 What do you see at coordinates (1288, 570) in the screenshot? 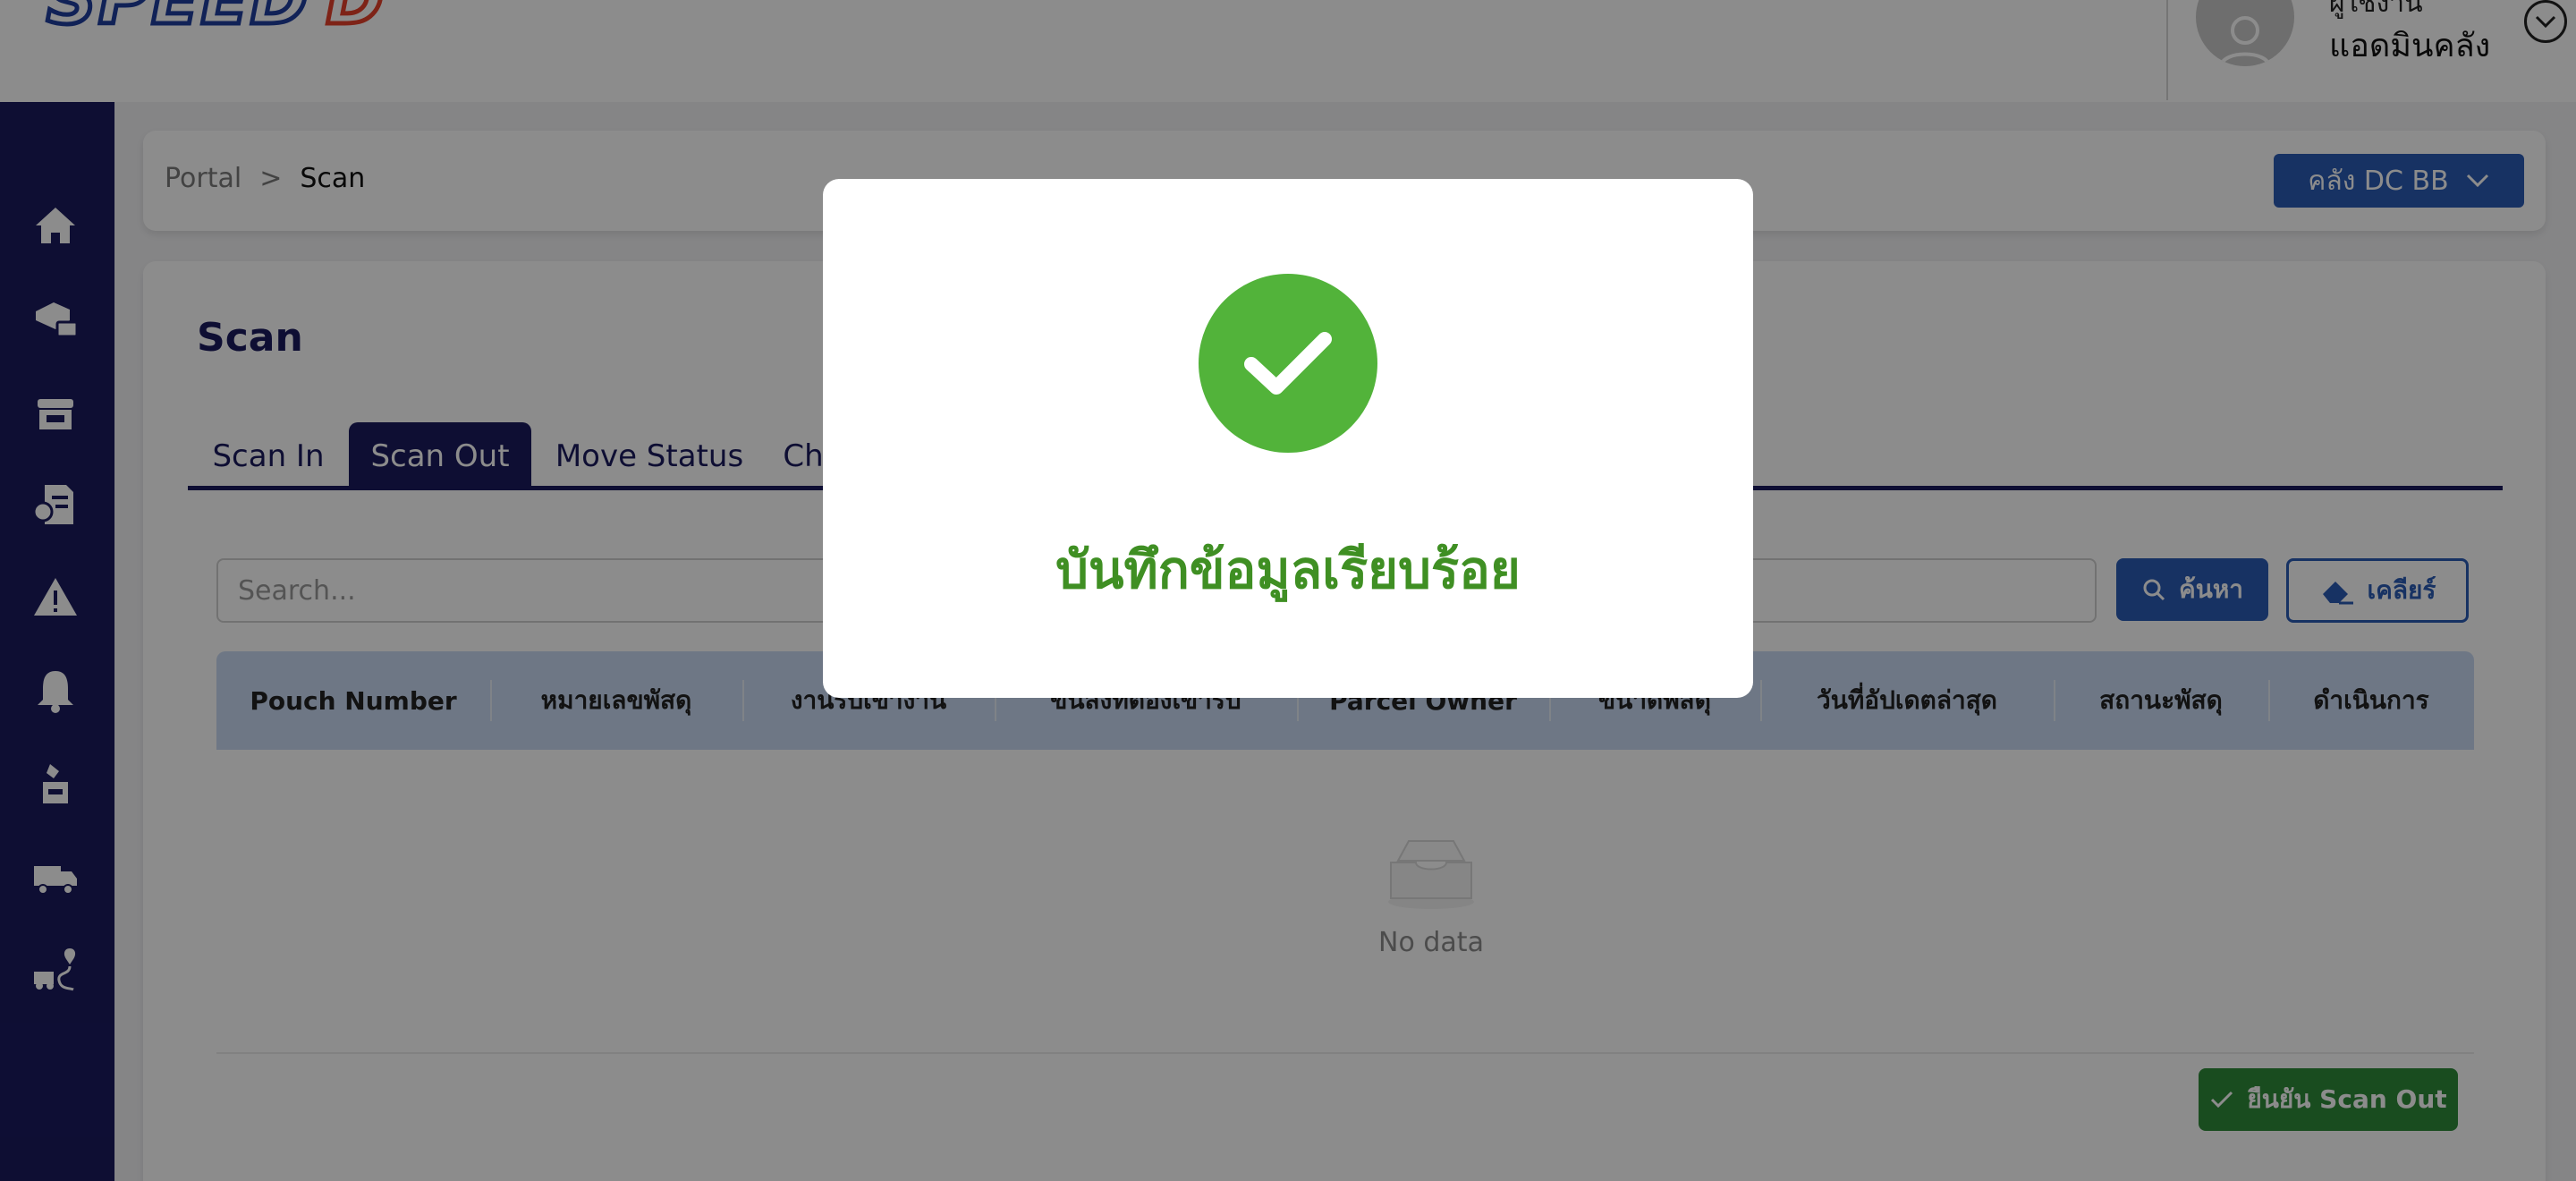
I see `modal-message: บันทึกข้อมูลเรียบร้อย` at bounding box center [1288, 570].